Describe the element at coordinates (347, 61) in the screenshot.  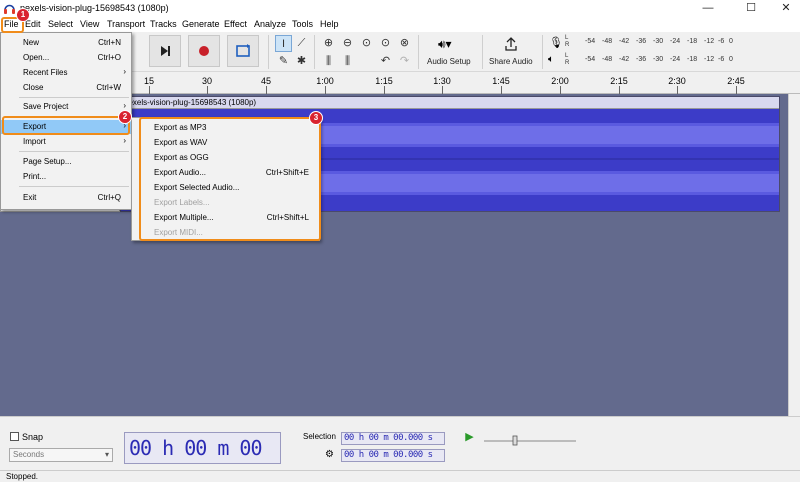
I see `silence-audio-icon: ⫼` at that location.